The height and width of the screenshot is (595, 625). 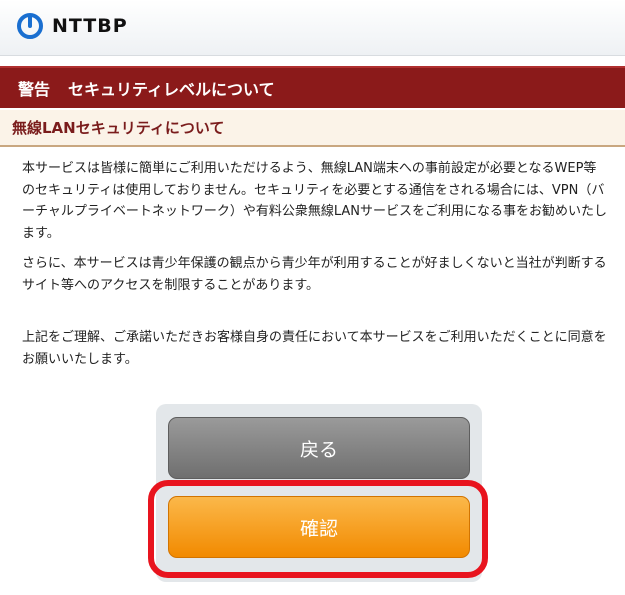 I want to click on logo: NTTBP, so click(x=72, y=26).